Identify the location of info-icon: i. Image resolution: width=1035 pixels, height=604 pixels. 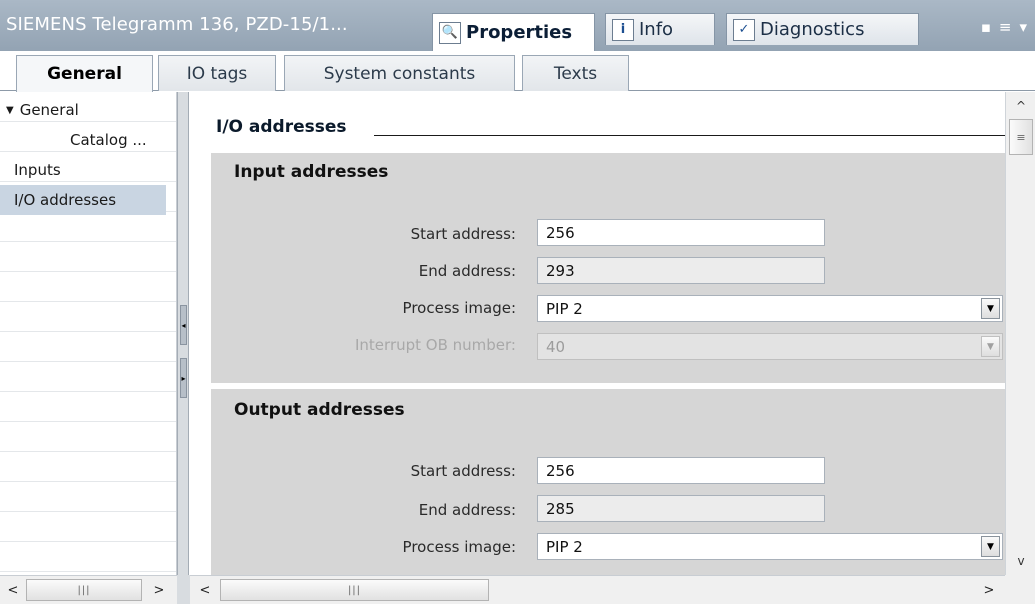
(623, 29).